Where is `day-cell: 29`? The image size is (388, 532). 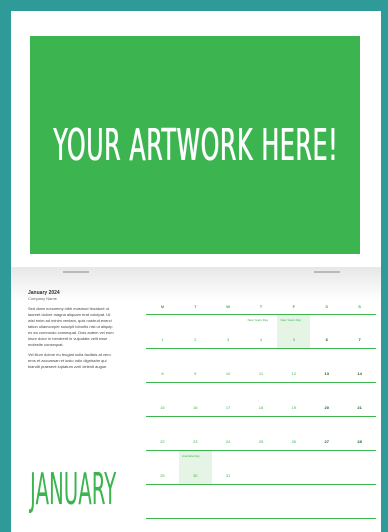 day-cell: 29 is located at coordinates (162, 467).